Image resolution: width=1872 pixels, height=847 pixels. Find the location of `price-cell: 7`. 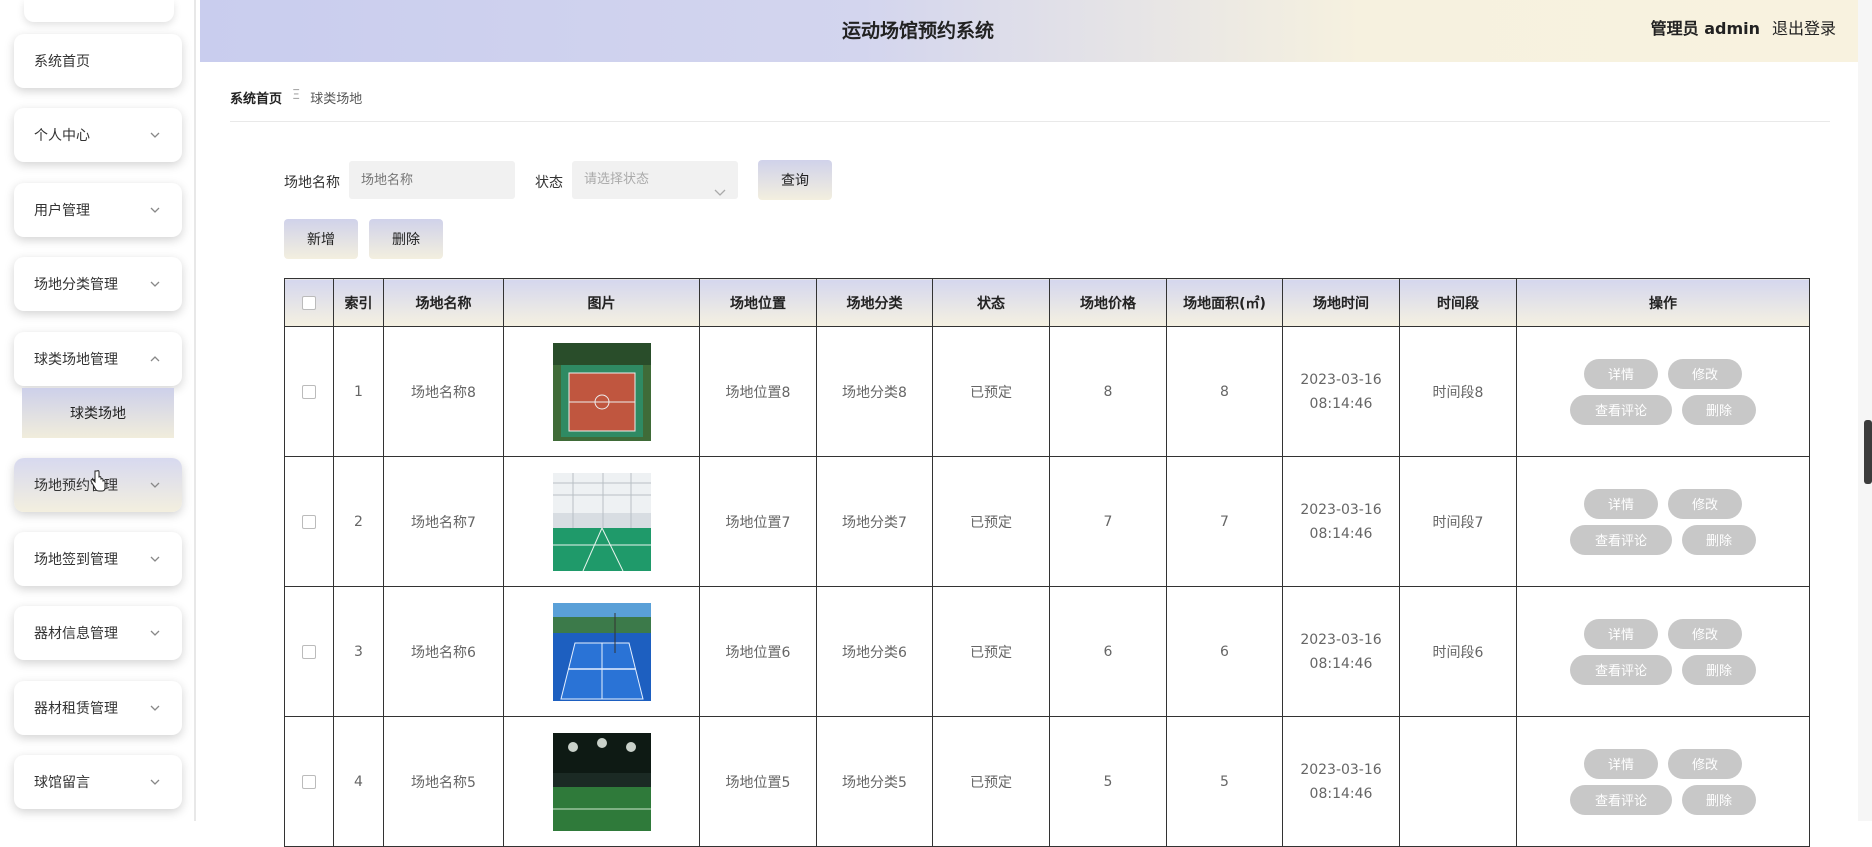

price-cell: 7 is located at coordinates (1108, 521).